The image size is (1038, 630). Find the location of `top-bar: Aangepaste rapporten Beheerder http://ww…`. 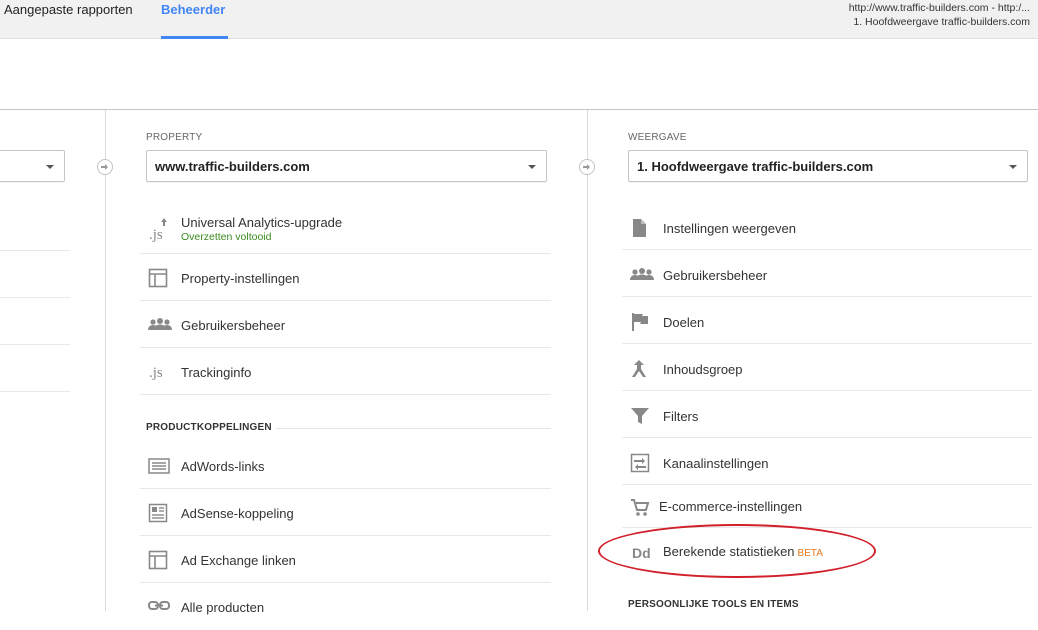

top-bar: Aangepaste rapporten Beheerder http://ww… is located at coordinates (519, 19).